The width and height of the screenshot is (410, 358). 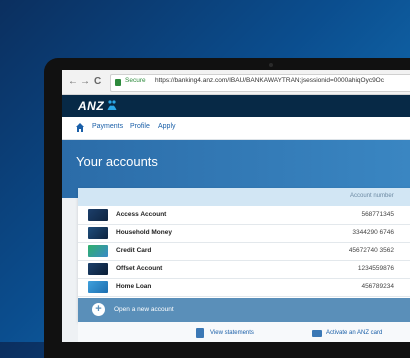 I want to click on quick-actions: View statements Activate an ANZ card, so click(x=244, y=332).